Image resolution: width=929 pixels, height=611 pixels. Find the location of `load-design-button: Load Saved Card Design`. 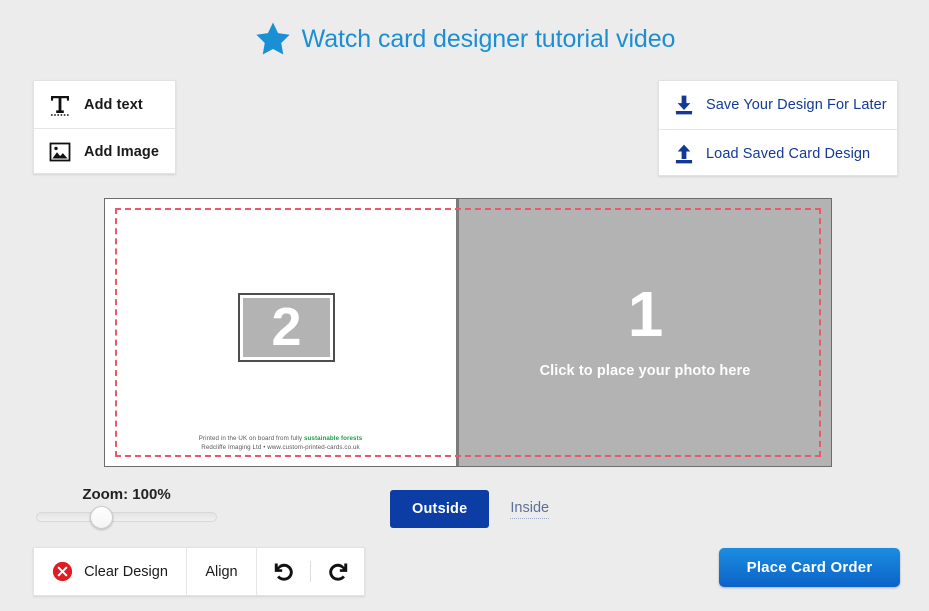

load-design-button: Load Saved Card Design is located at coordinates (778, 153).